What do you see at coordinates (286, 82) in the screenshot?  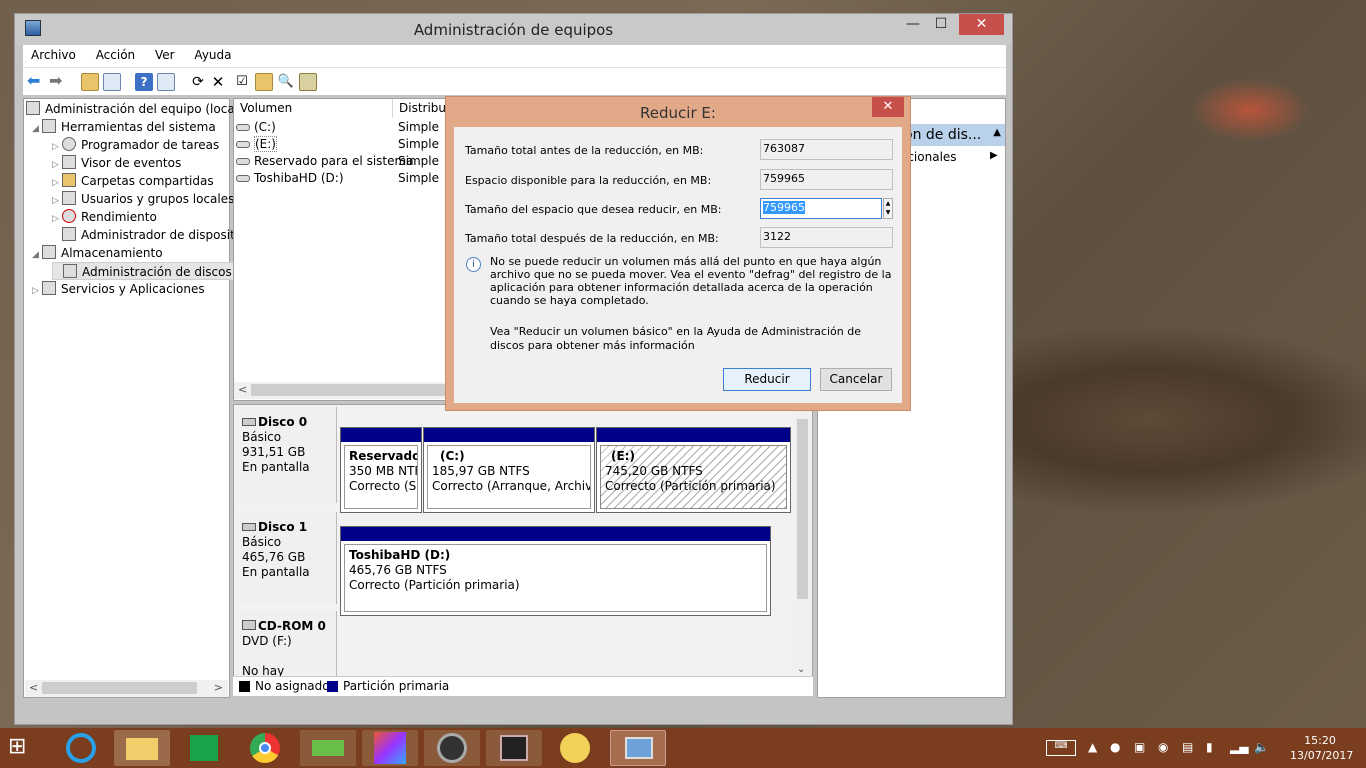 I see `search-icon: 🔍` at bounding box center [286, 82].